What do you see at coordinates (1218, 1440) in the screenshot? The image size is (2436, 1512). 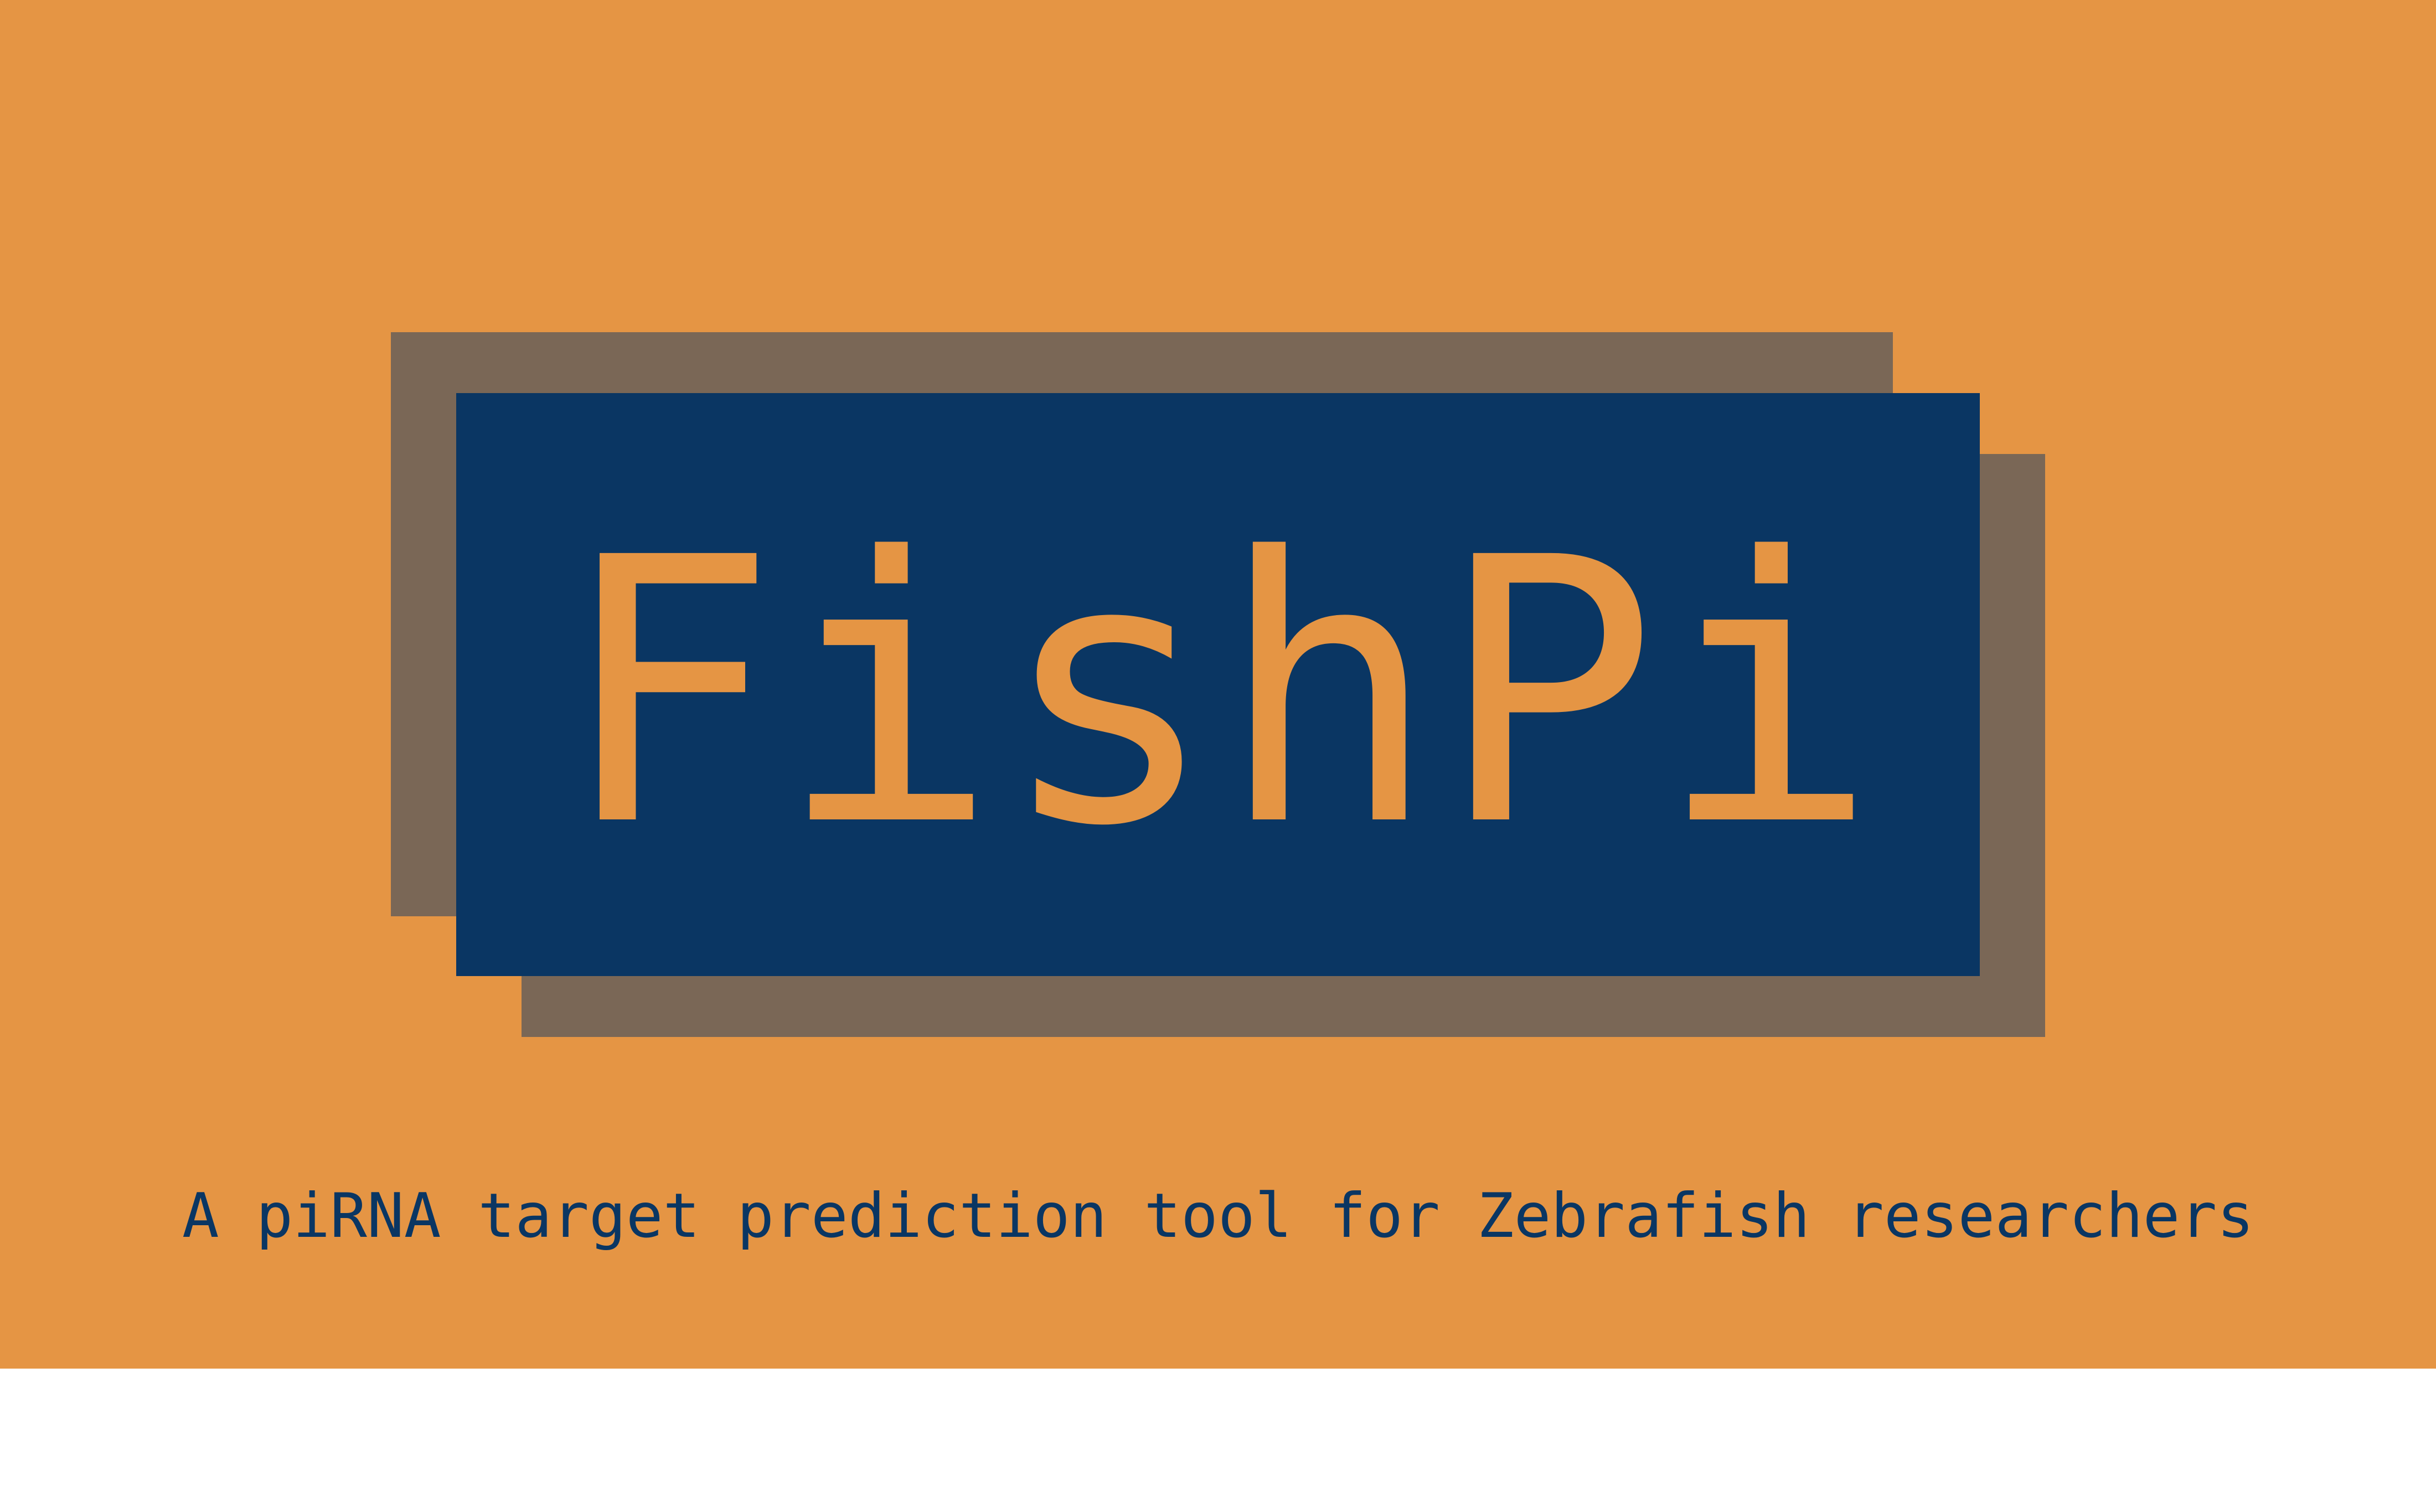 I see `lower-blank-area` at bounding box center [1218, 1440].